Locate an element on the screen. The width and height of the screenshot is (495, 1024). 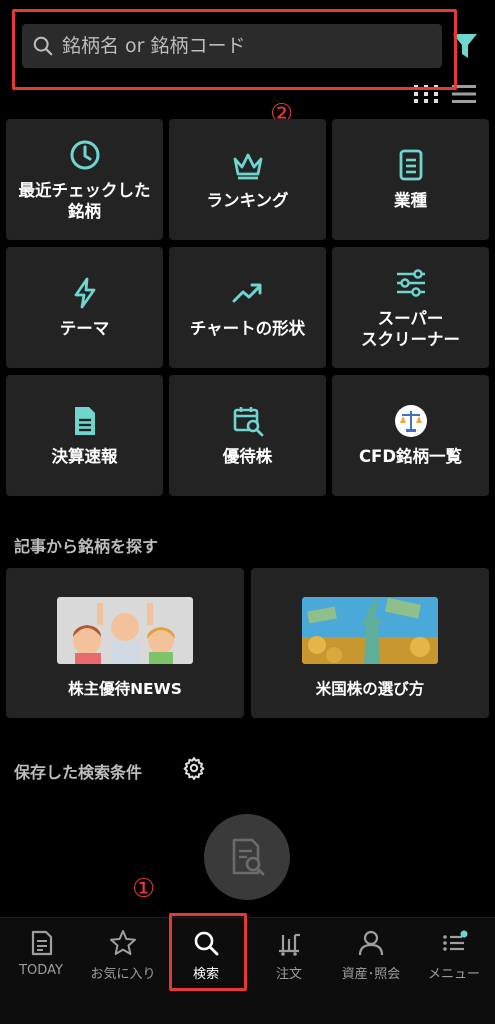
nav-item-today: TODAY is located at coordinates (41, 955).